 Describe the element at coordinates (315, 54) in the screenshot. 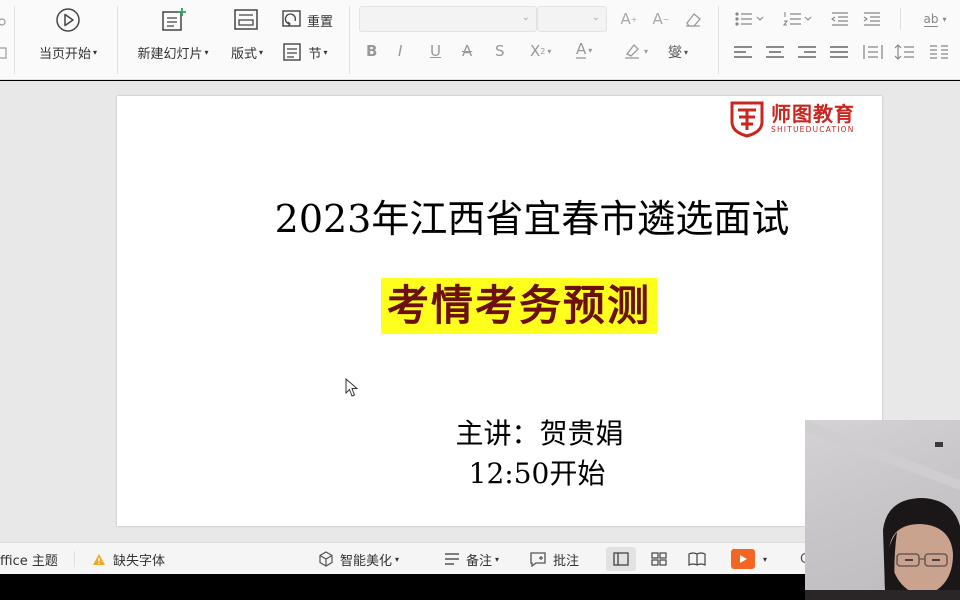

I see `section-label: 节` at that location.